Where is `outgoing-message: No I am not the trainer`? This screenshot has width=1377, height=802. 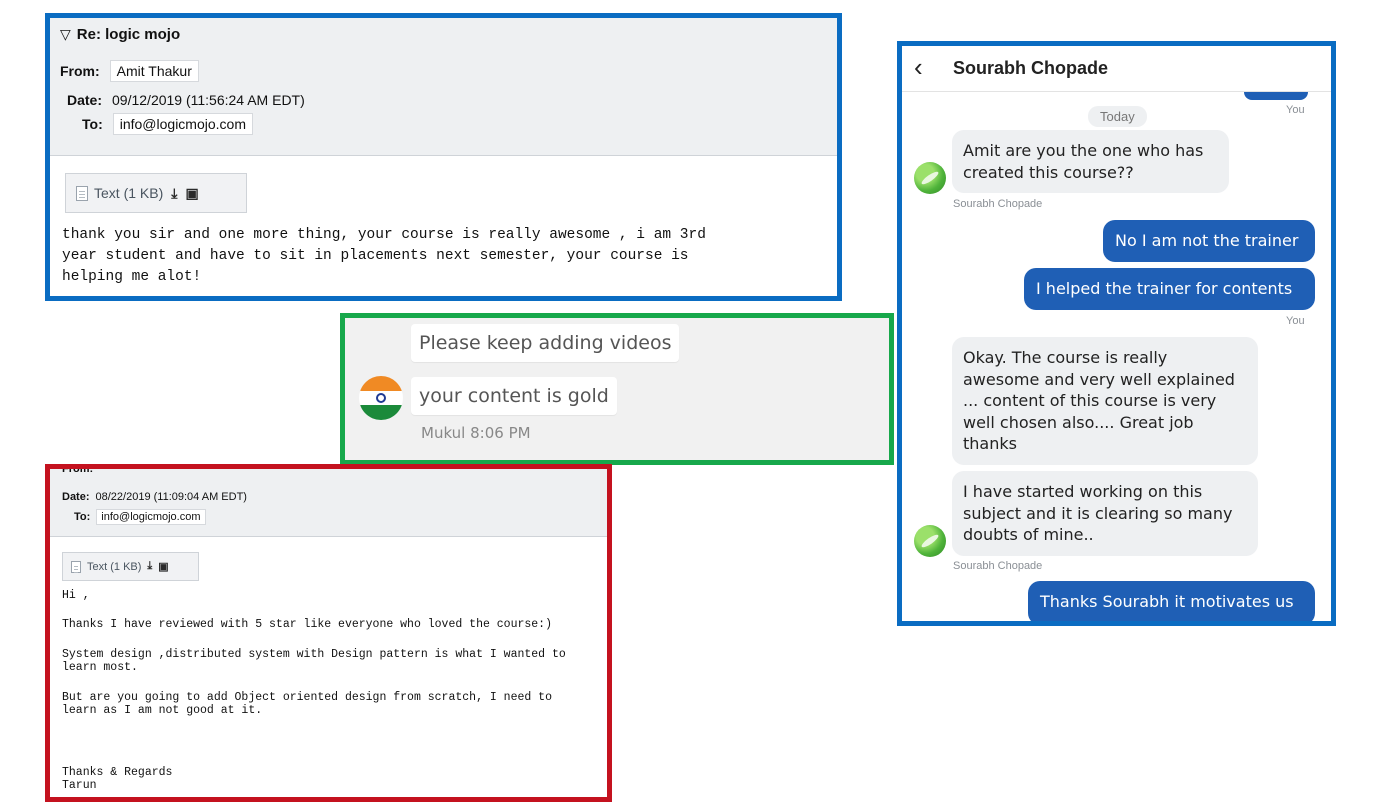 outgoing-message: No I am not the trainer is located at coordinates (1209, 241).